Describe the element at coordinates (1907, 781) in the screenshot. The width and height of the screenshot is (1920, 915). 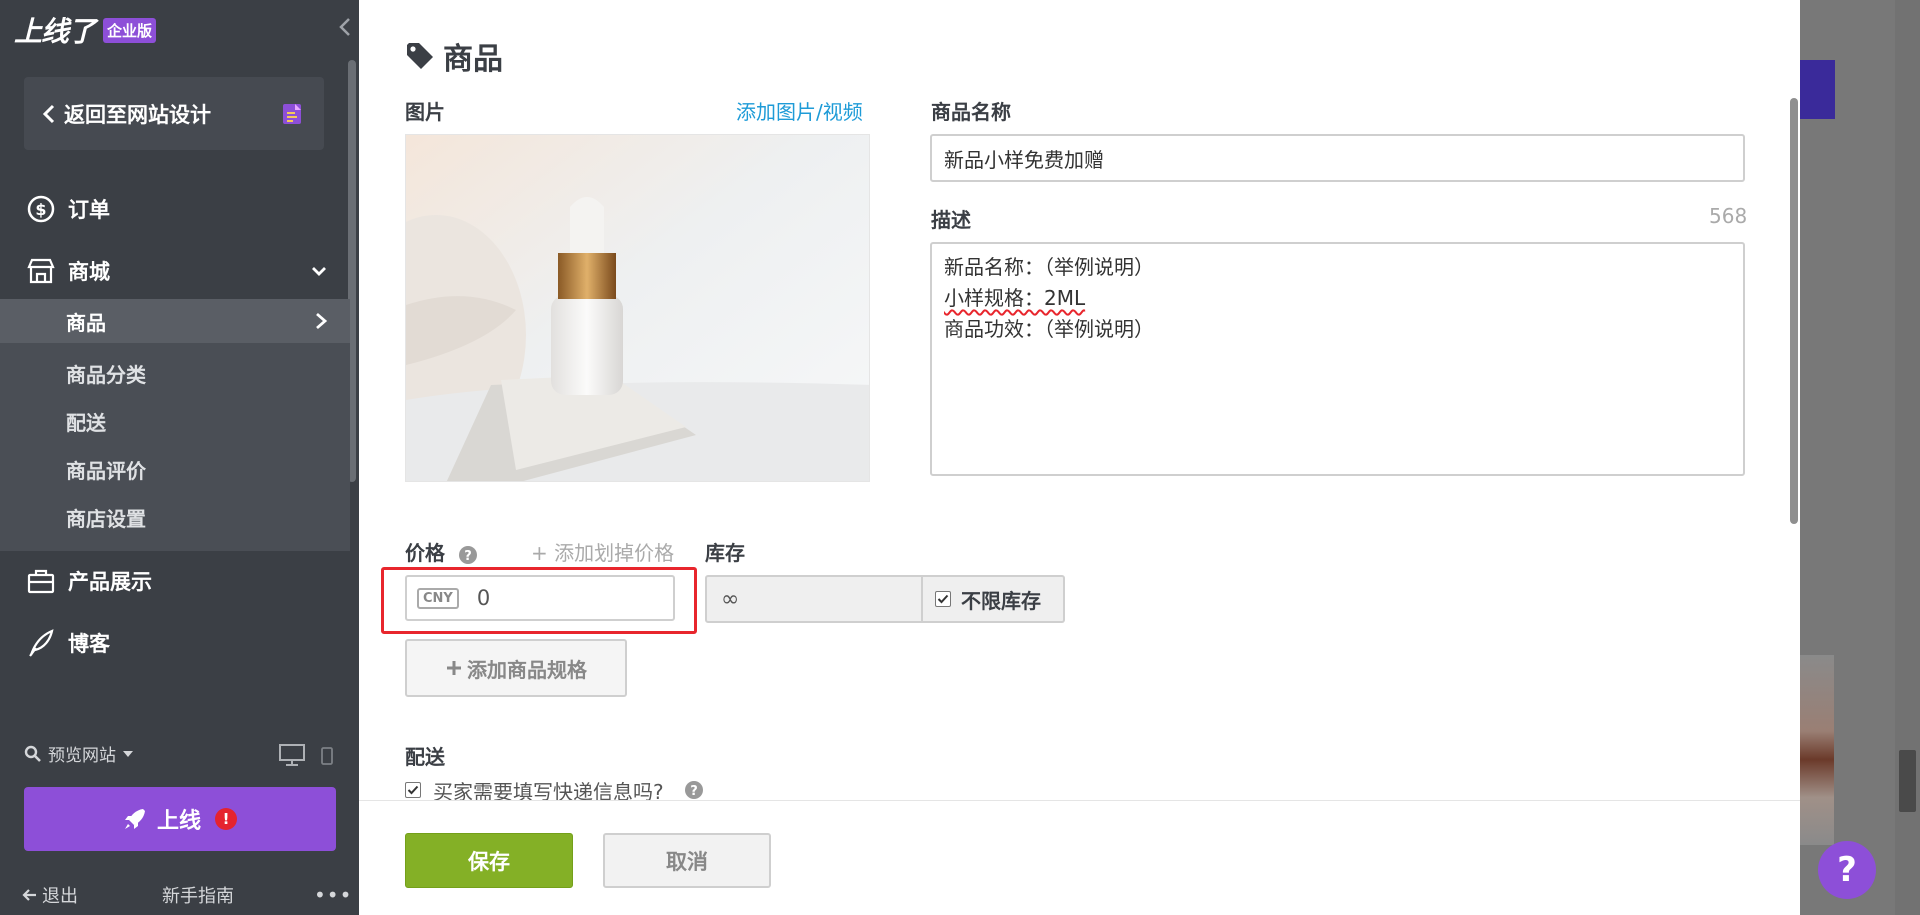
I see `browser-scrollbar` at that location.